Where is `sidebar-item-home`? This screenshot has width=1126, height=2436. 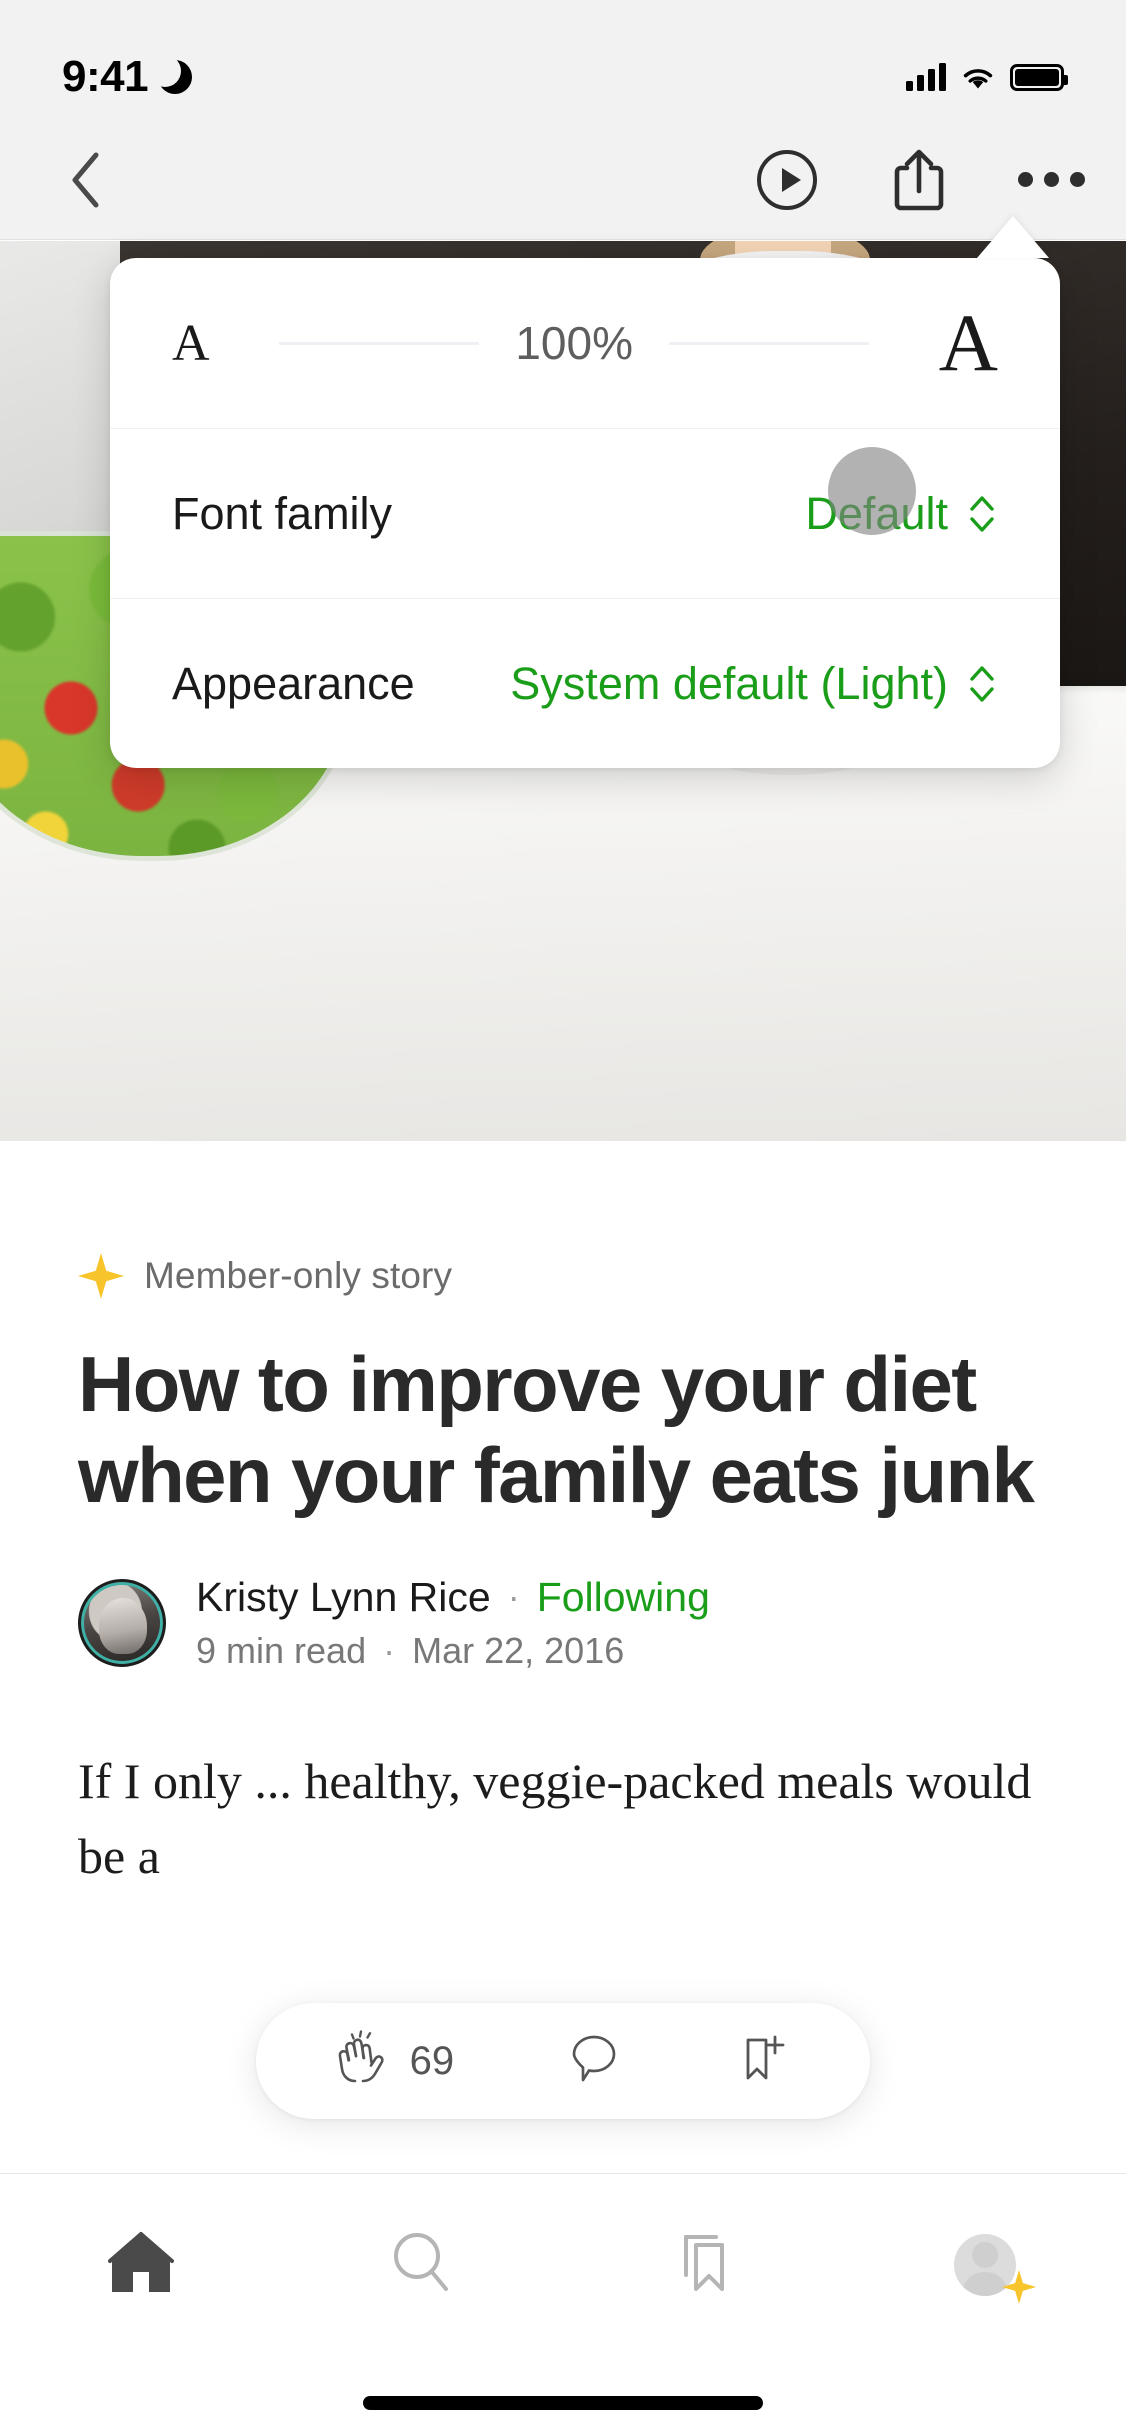 sidebar-item-home is located at coordinates (141, 2265).